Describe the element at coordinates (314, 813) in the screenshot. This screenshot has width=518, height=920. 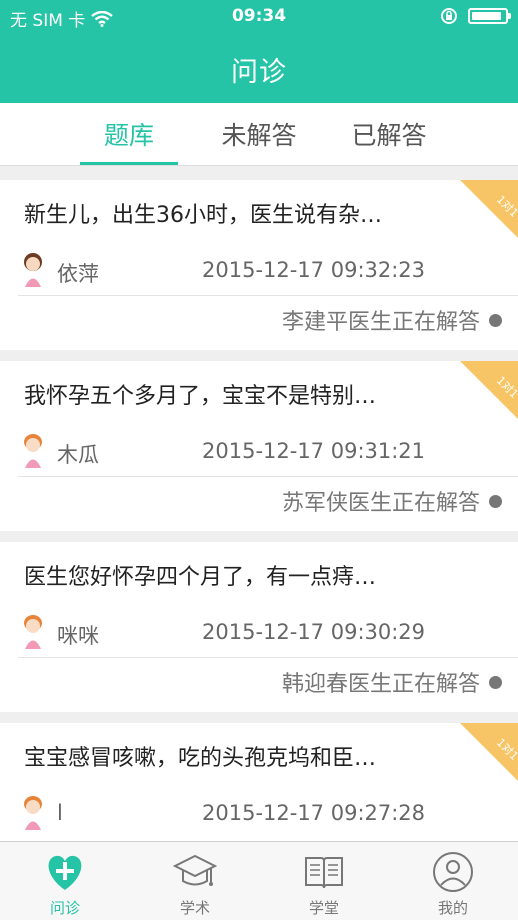
I see `question-time: 2015-12-17 09:27:28` at that location.